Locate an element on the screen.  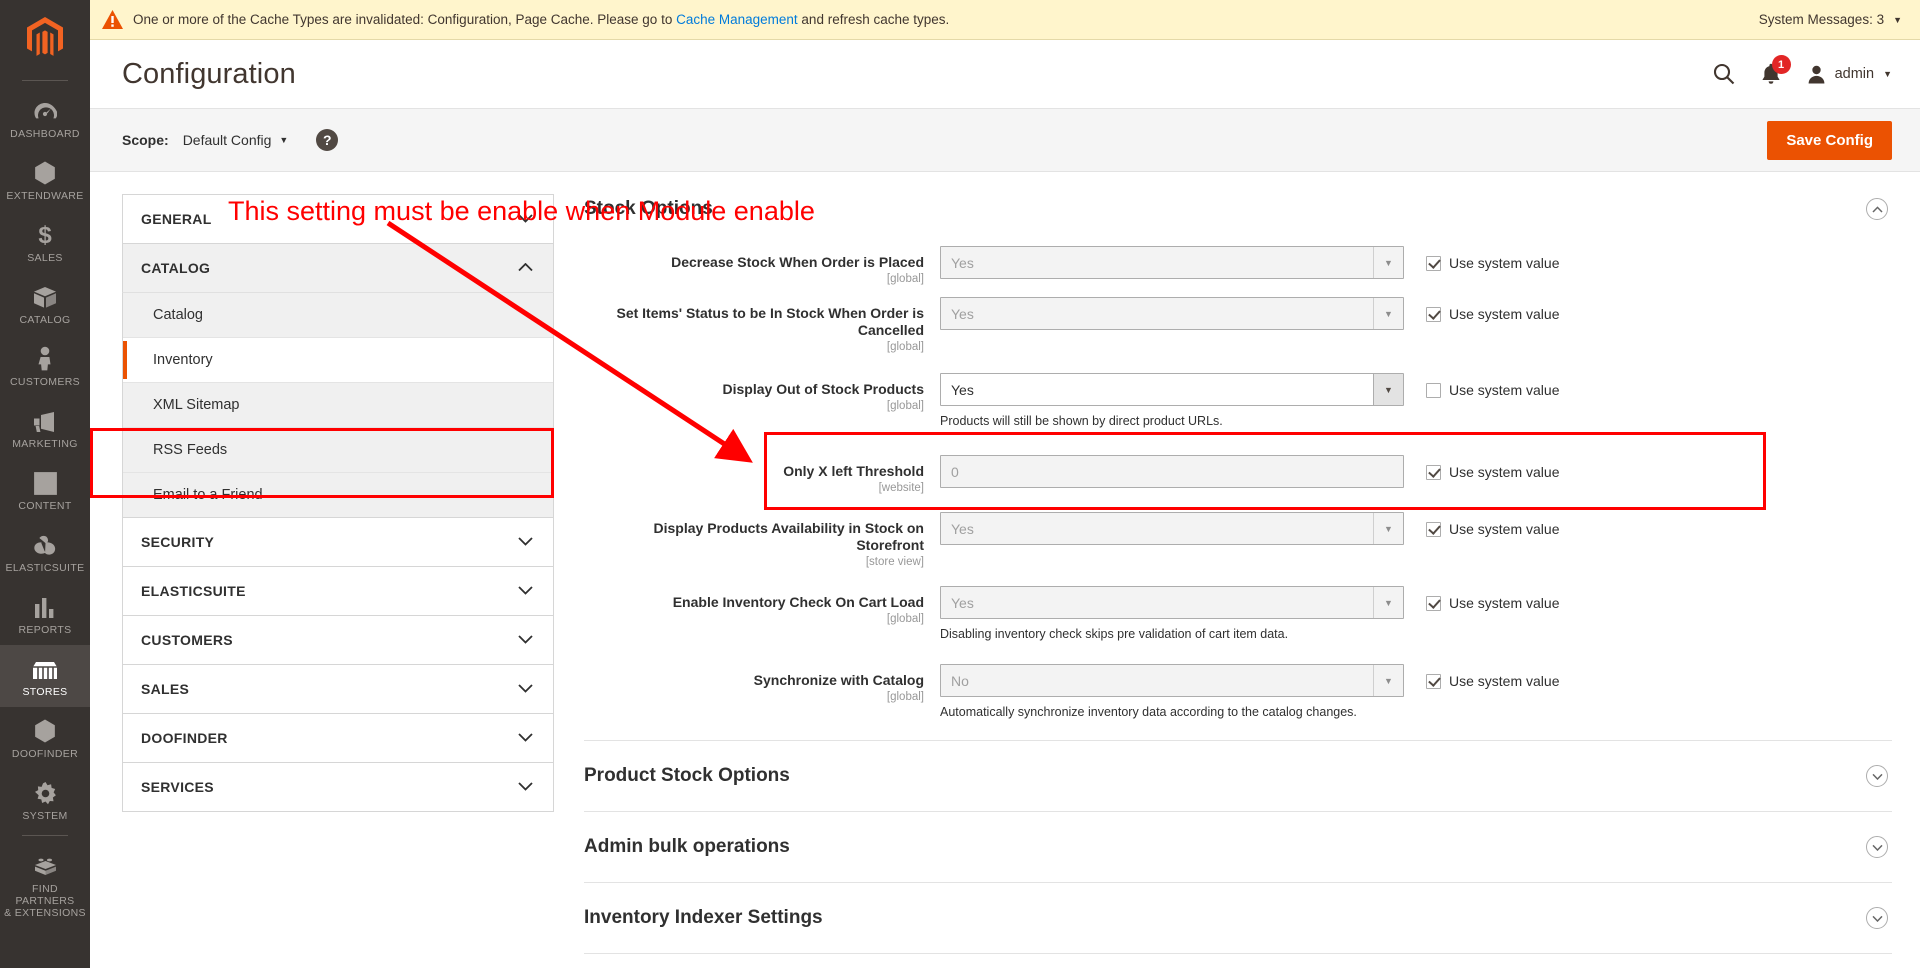
config-nav-item-inventory: Inventory is located at coordinates (338, 360).